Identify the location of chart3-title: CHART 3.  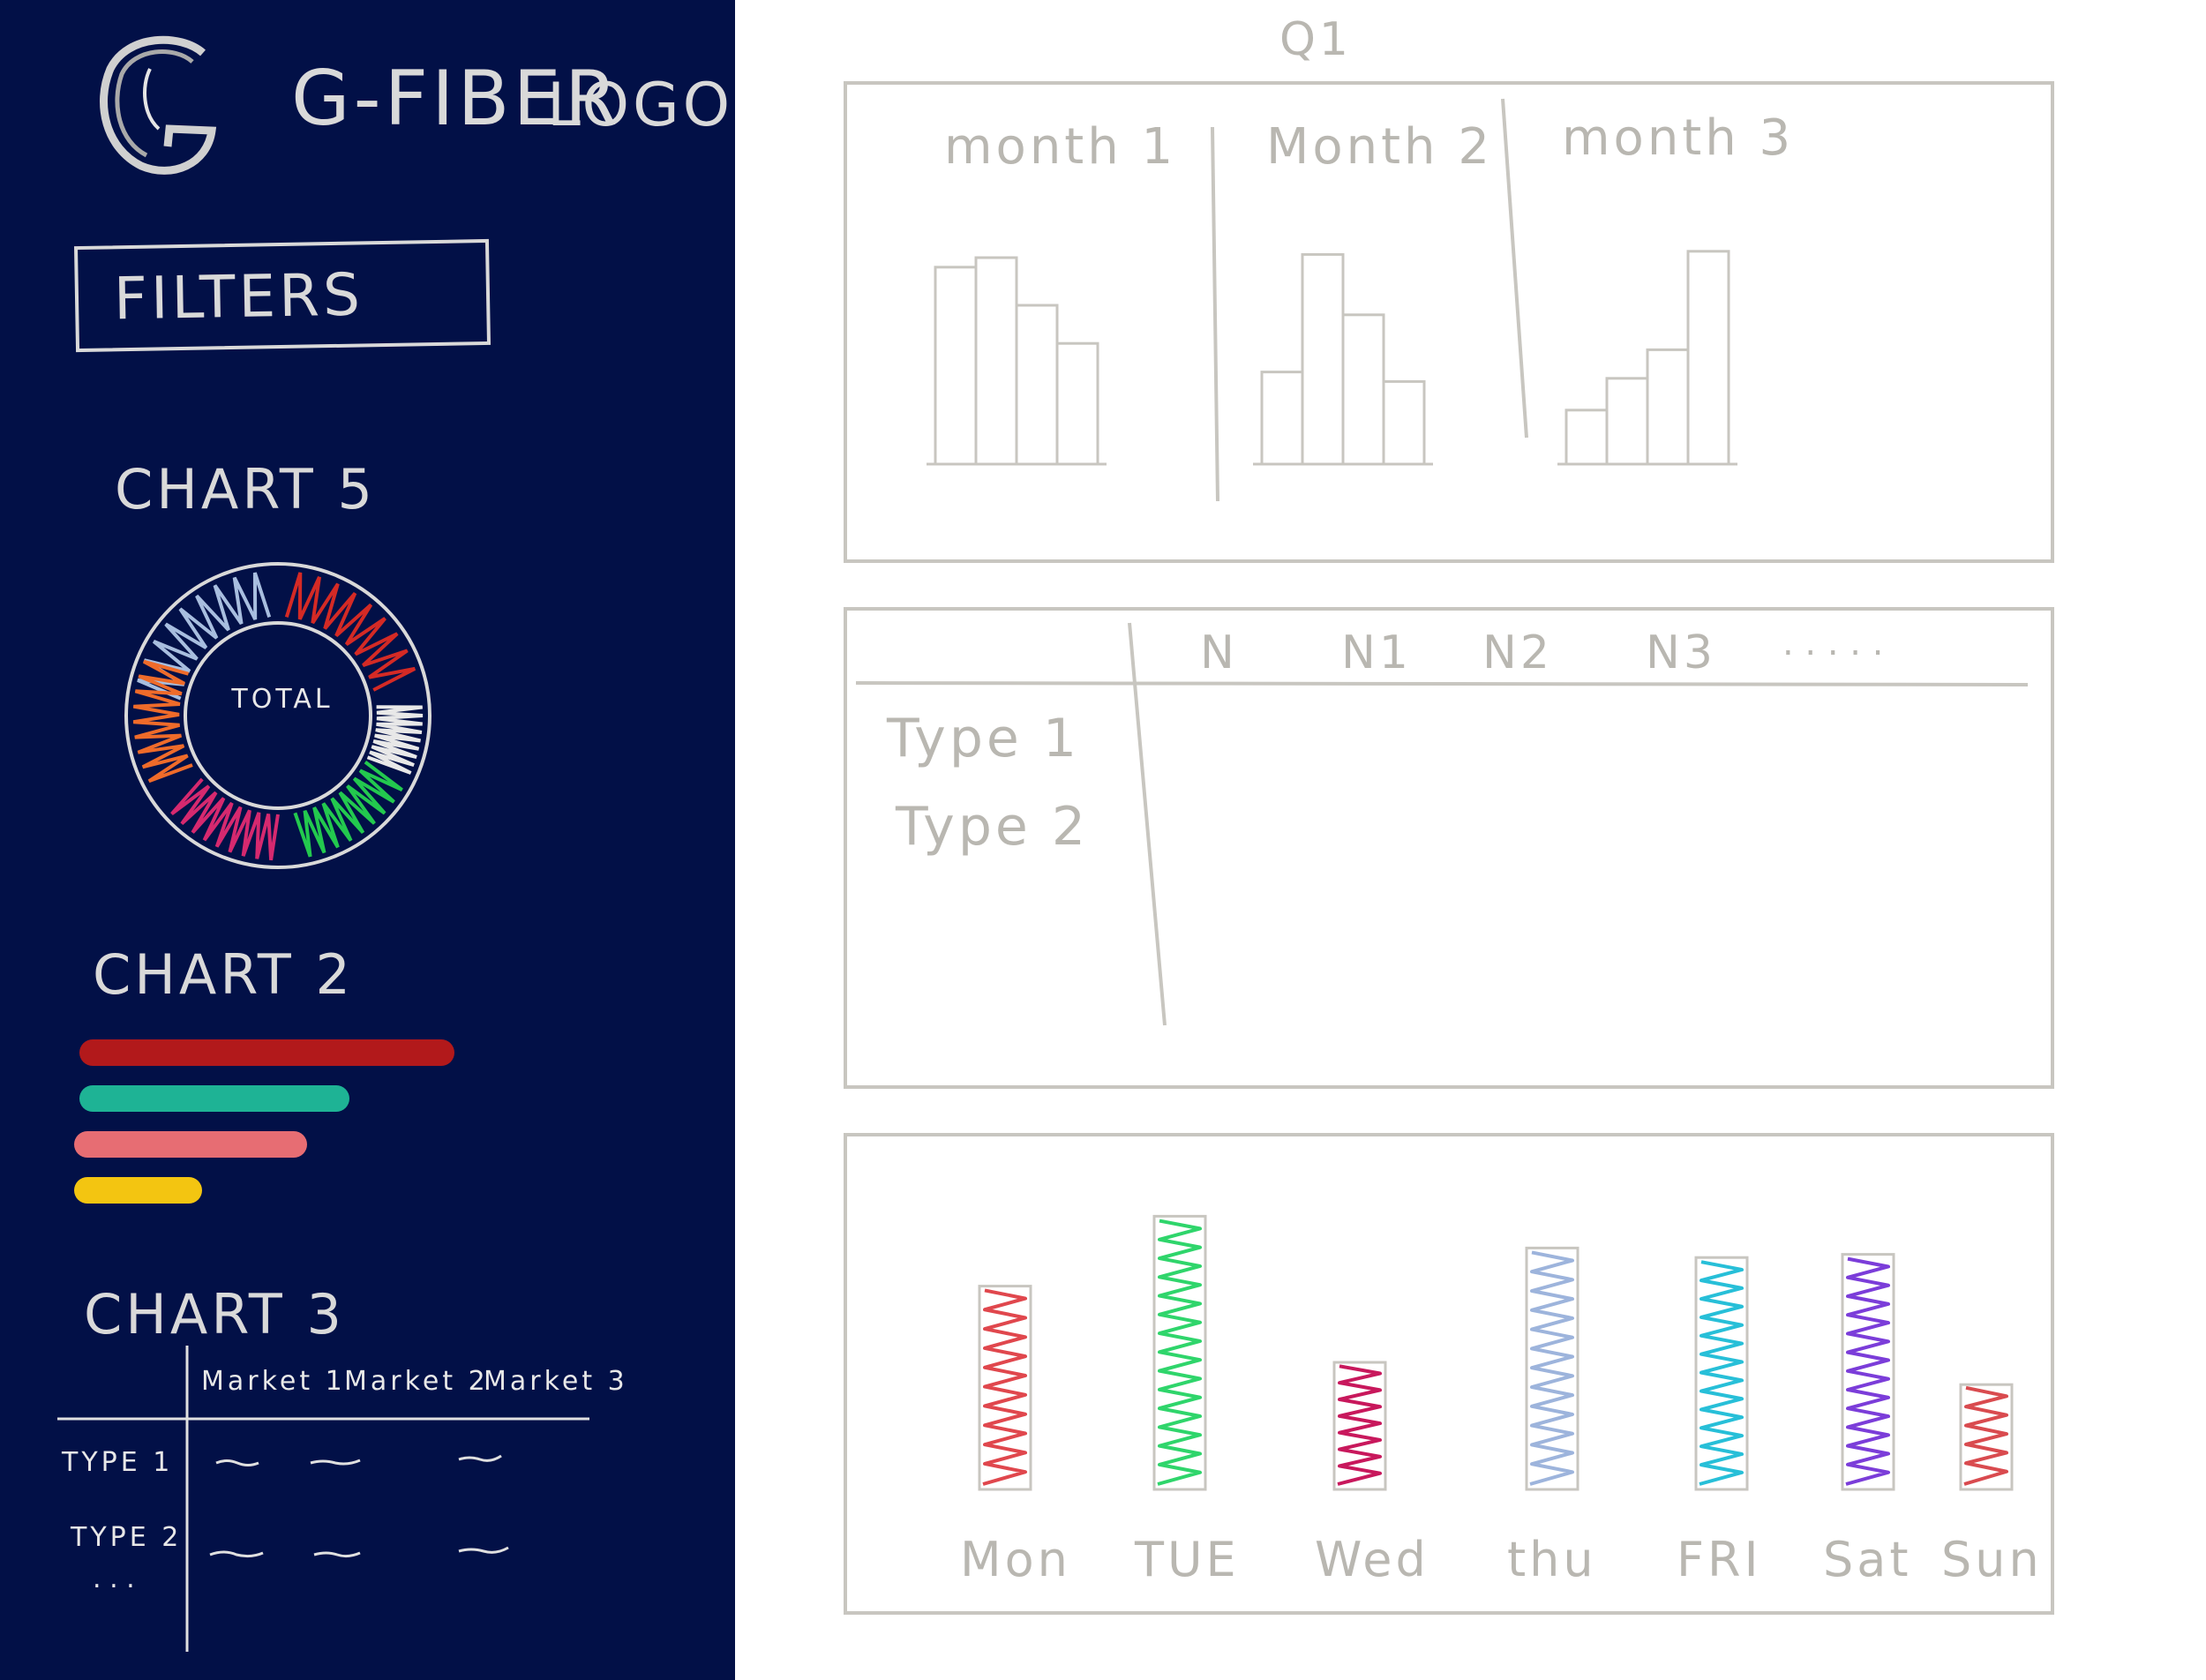
(214, 1314).